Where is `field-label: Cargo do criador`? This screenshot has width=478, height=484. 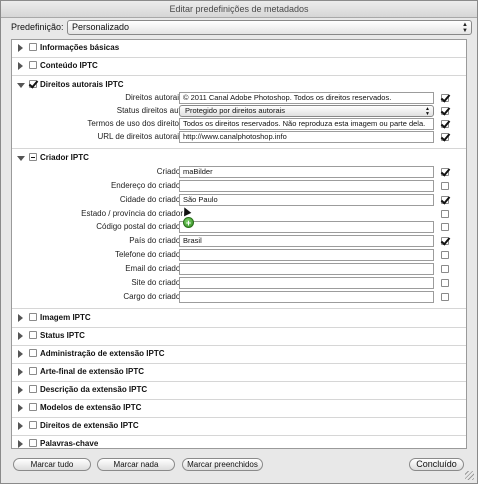 field-label: Cargo do criador is located at coordinates (153, 296).